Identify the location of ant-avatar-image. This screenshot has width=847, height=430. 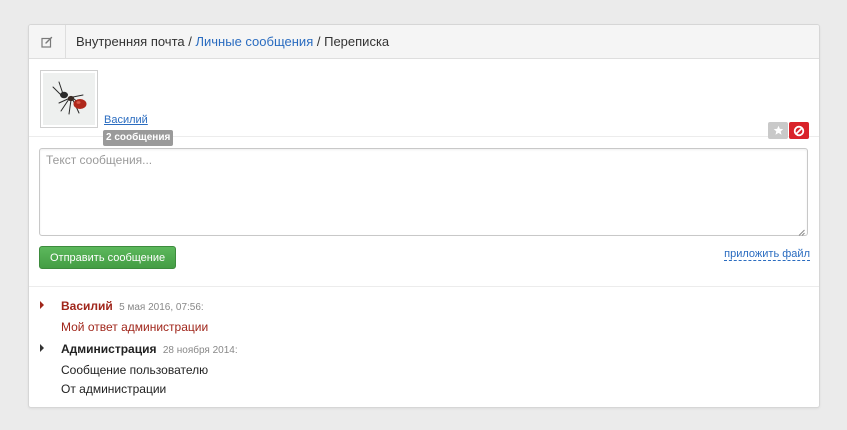
(69, 99).